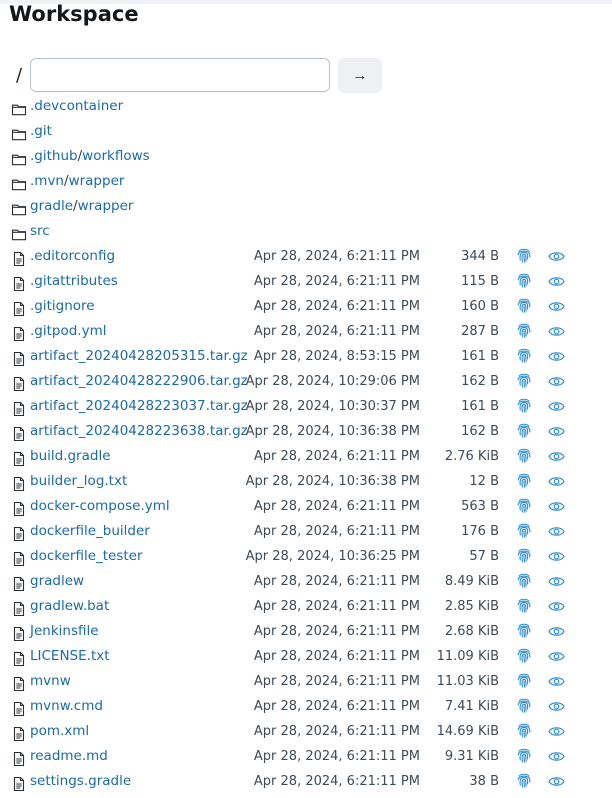 The width and height of the screenshot is (612, 798). Describe the element at coordinates (50, 681) in the screenshot. I see `file-link: mvnw` at that location.